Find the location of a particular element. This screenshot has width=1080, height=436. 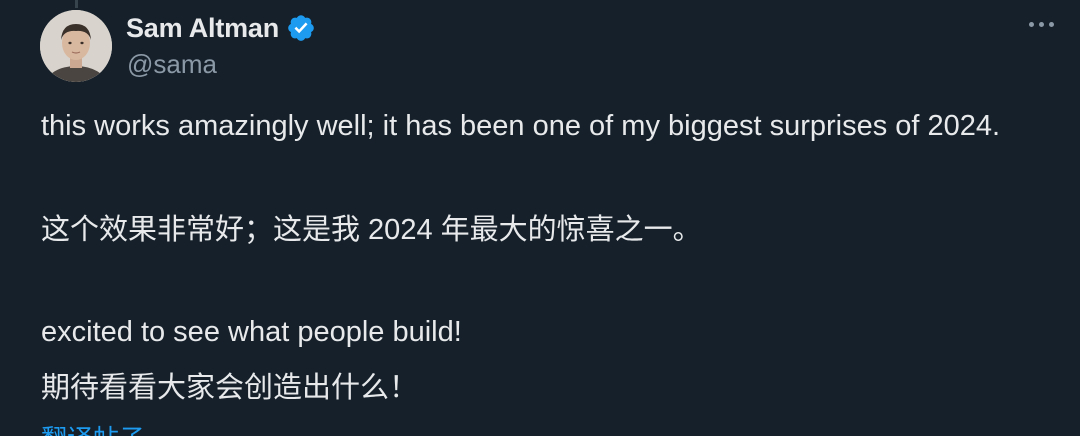

translate-post-link: 翻译帖子 is located at coordinates (93, 430).